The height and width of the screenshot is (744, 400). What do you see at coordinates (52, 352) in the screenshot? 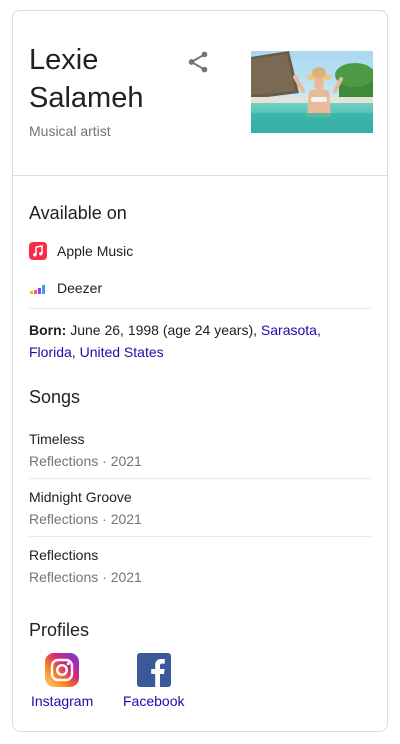
I see `birthplace-state-link: Florida,` at bounding box center [52, 352].